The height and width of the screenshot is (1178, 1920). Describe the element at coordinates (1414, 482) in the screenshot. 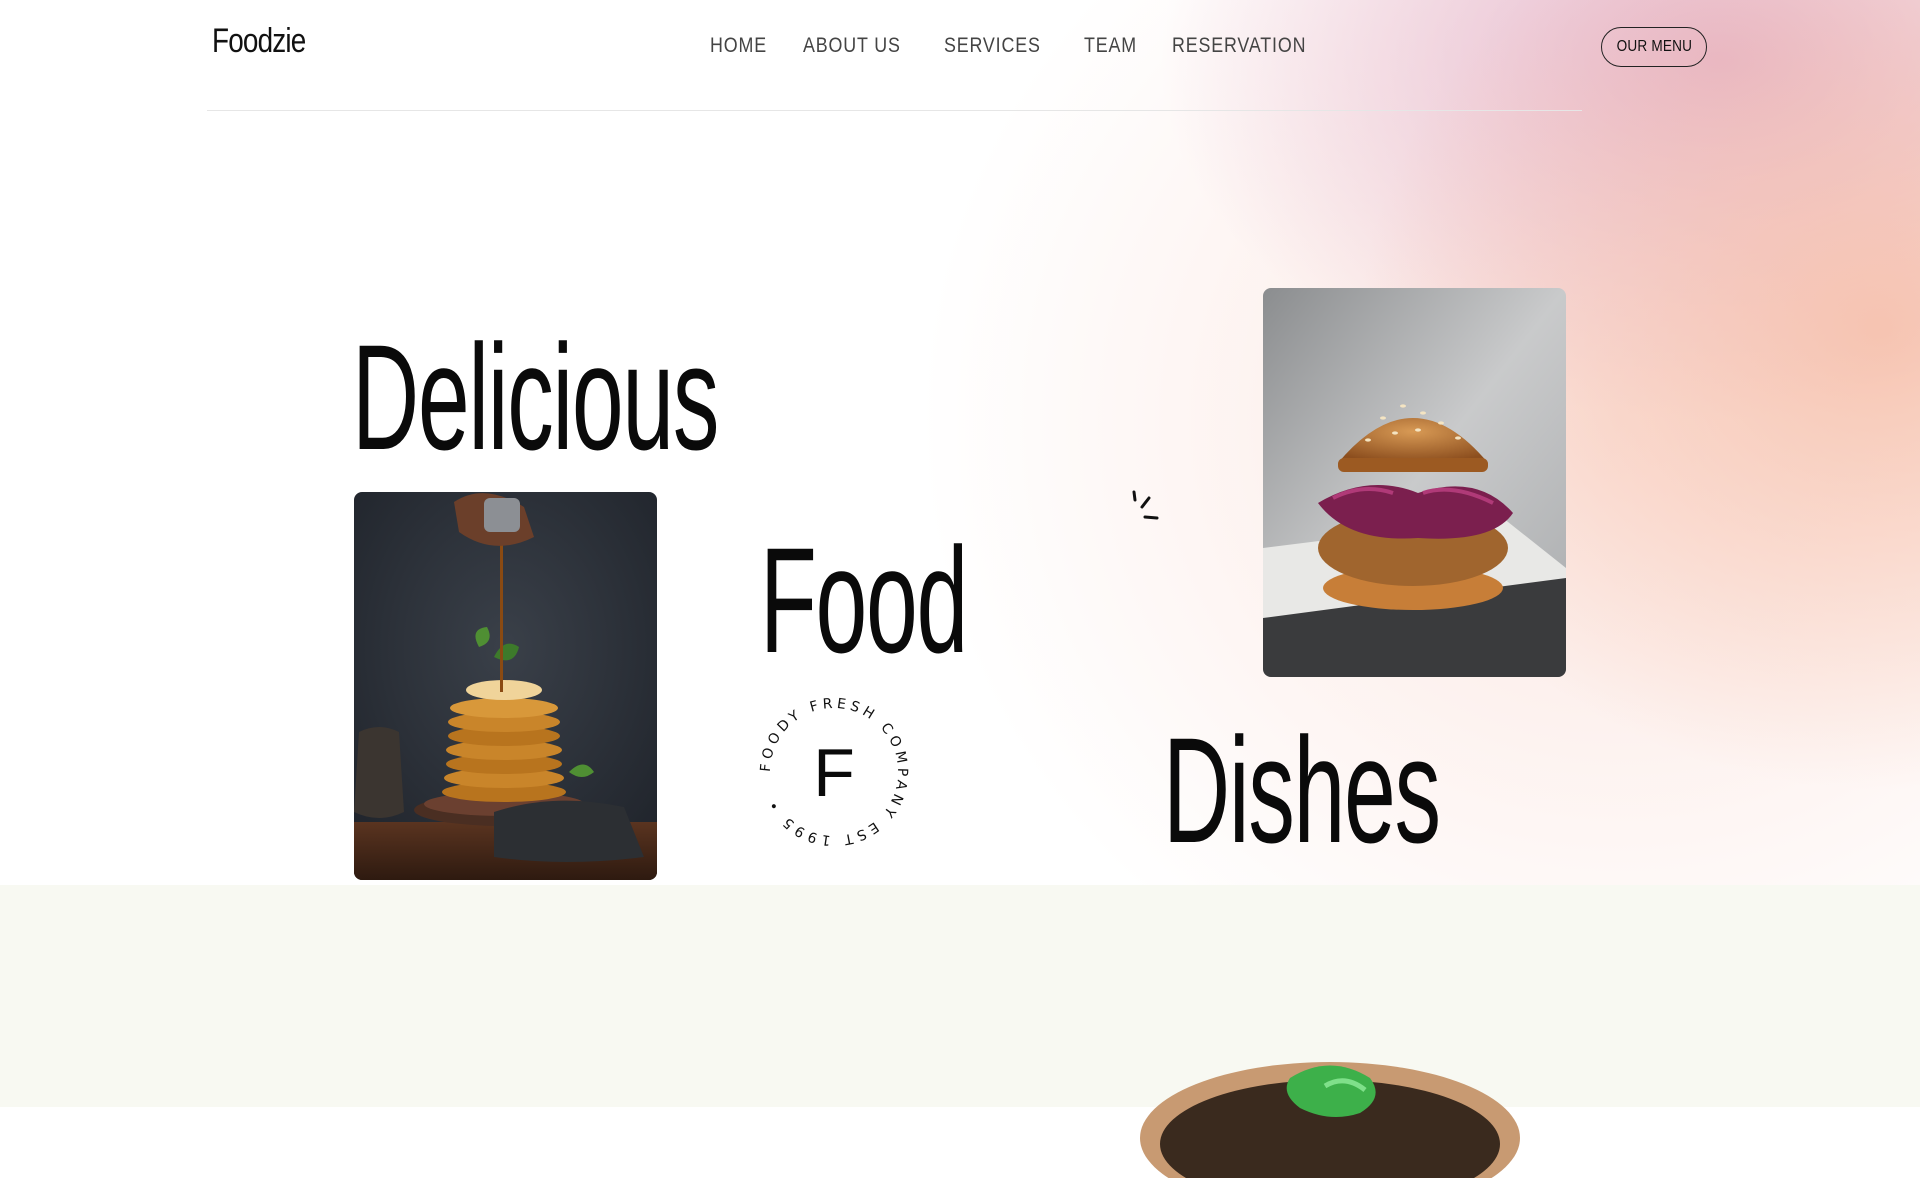

I see `burger-photo` at that location.